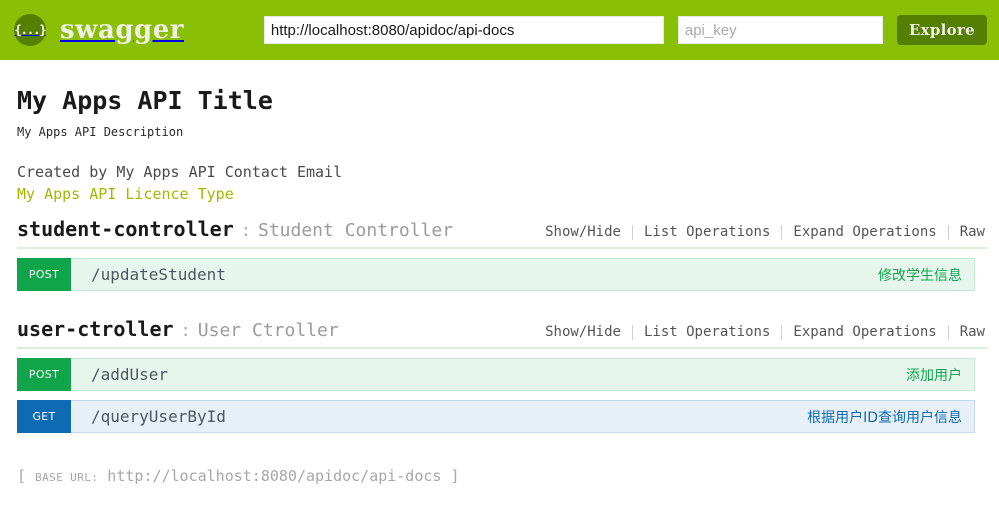  I want to click on resource-subtitle: User Ctroller, so click(268, 330).